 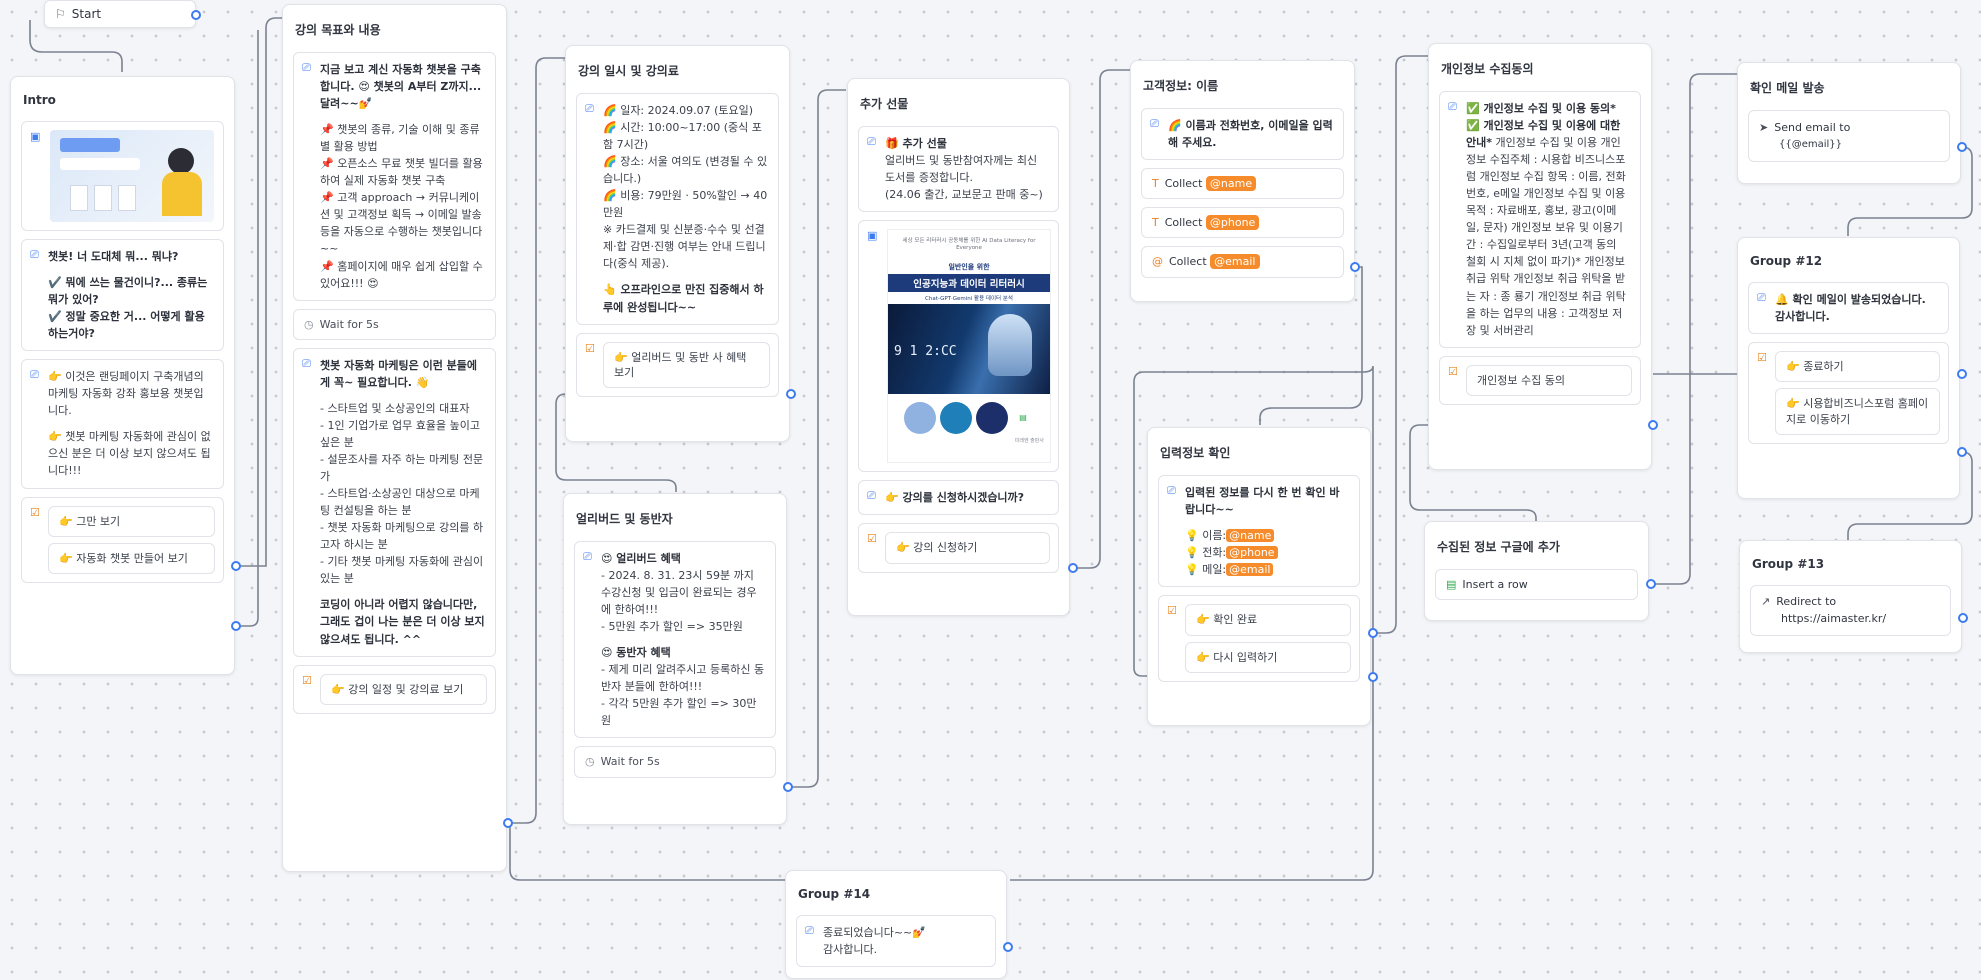 What do you see at coordinates (403, 689) in the screenshot?
I see `schedule-button: 👉 강의 일정 및 강의료 보기` at bounding box center [403, 689].